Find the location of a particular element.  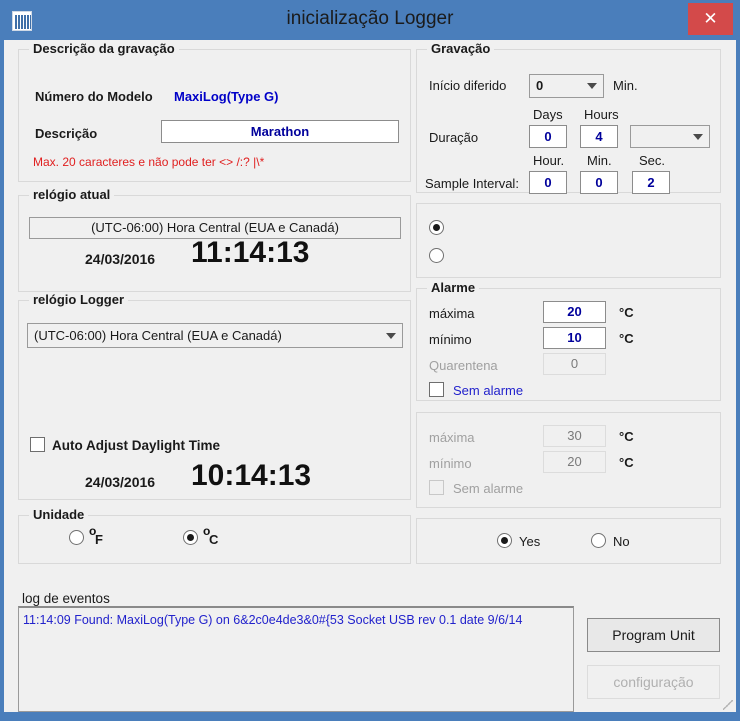

no-radio is located at coordinates (598, 540).